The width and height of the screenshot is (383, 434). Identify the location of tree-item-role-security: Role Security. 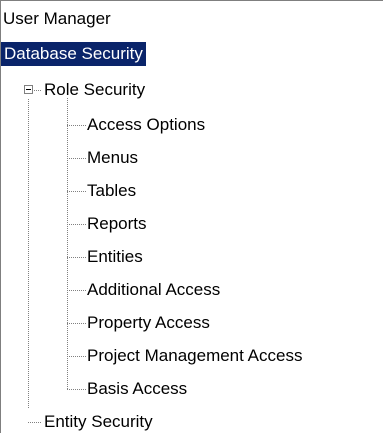
(94, 90).